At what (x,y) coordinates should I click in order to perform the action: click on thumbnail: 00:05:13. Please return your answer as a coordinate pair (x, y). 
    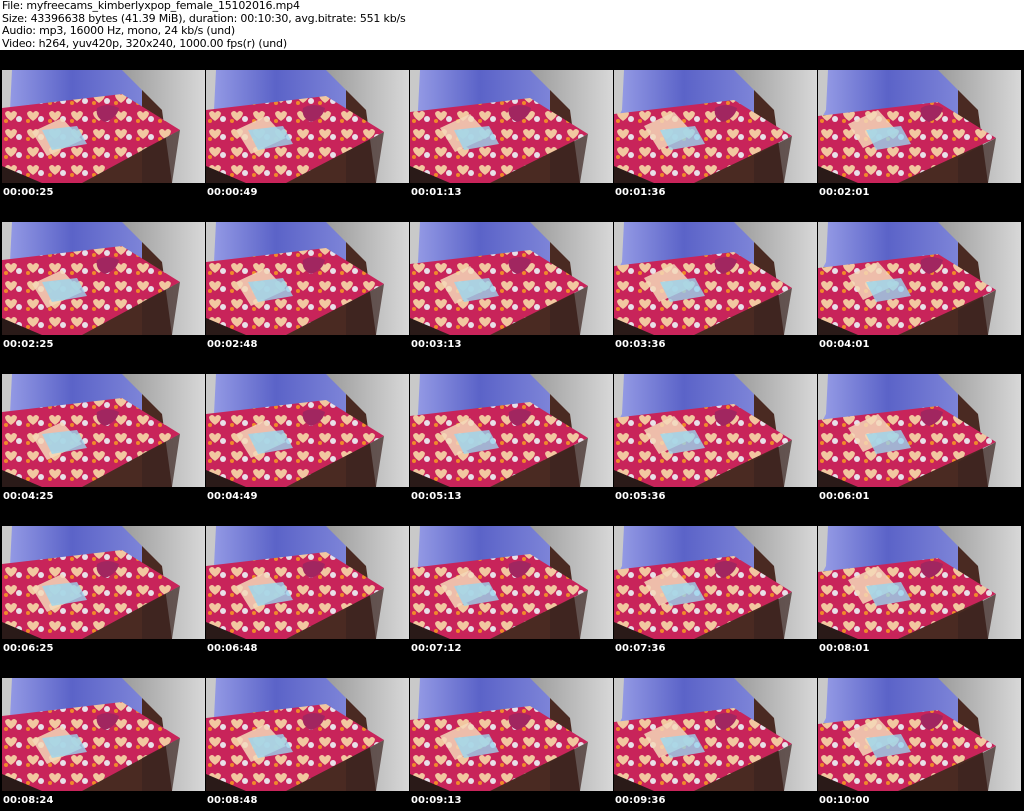
    Looking at the image, I should click on (511, 440).